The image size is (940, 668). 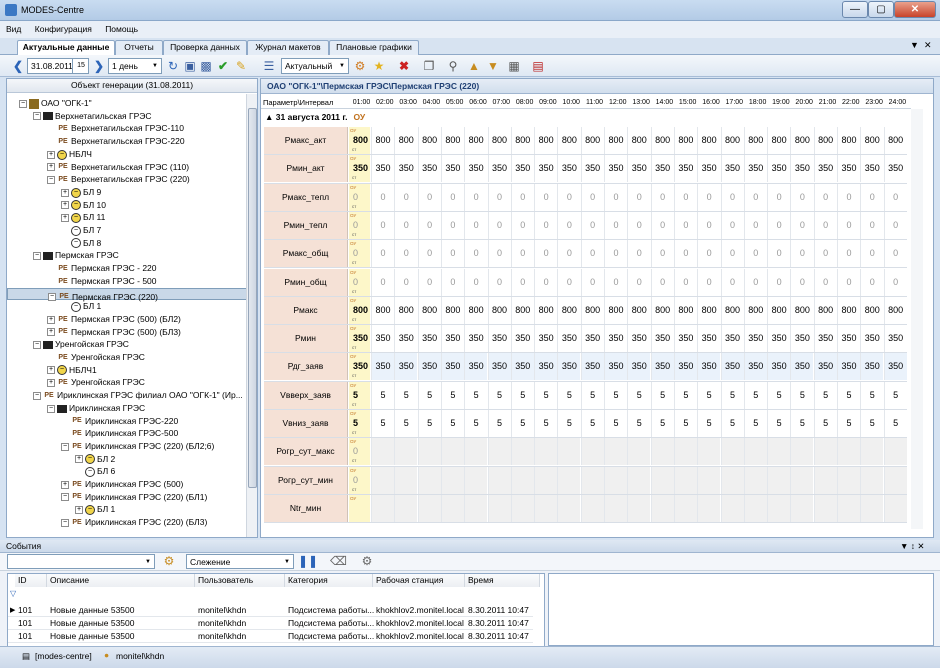 I want to click on tree-node: PE Ириклинская ГРЭС-500, so click(x=127, y=433).